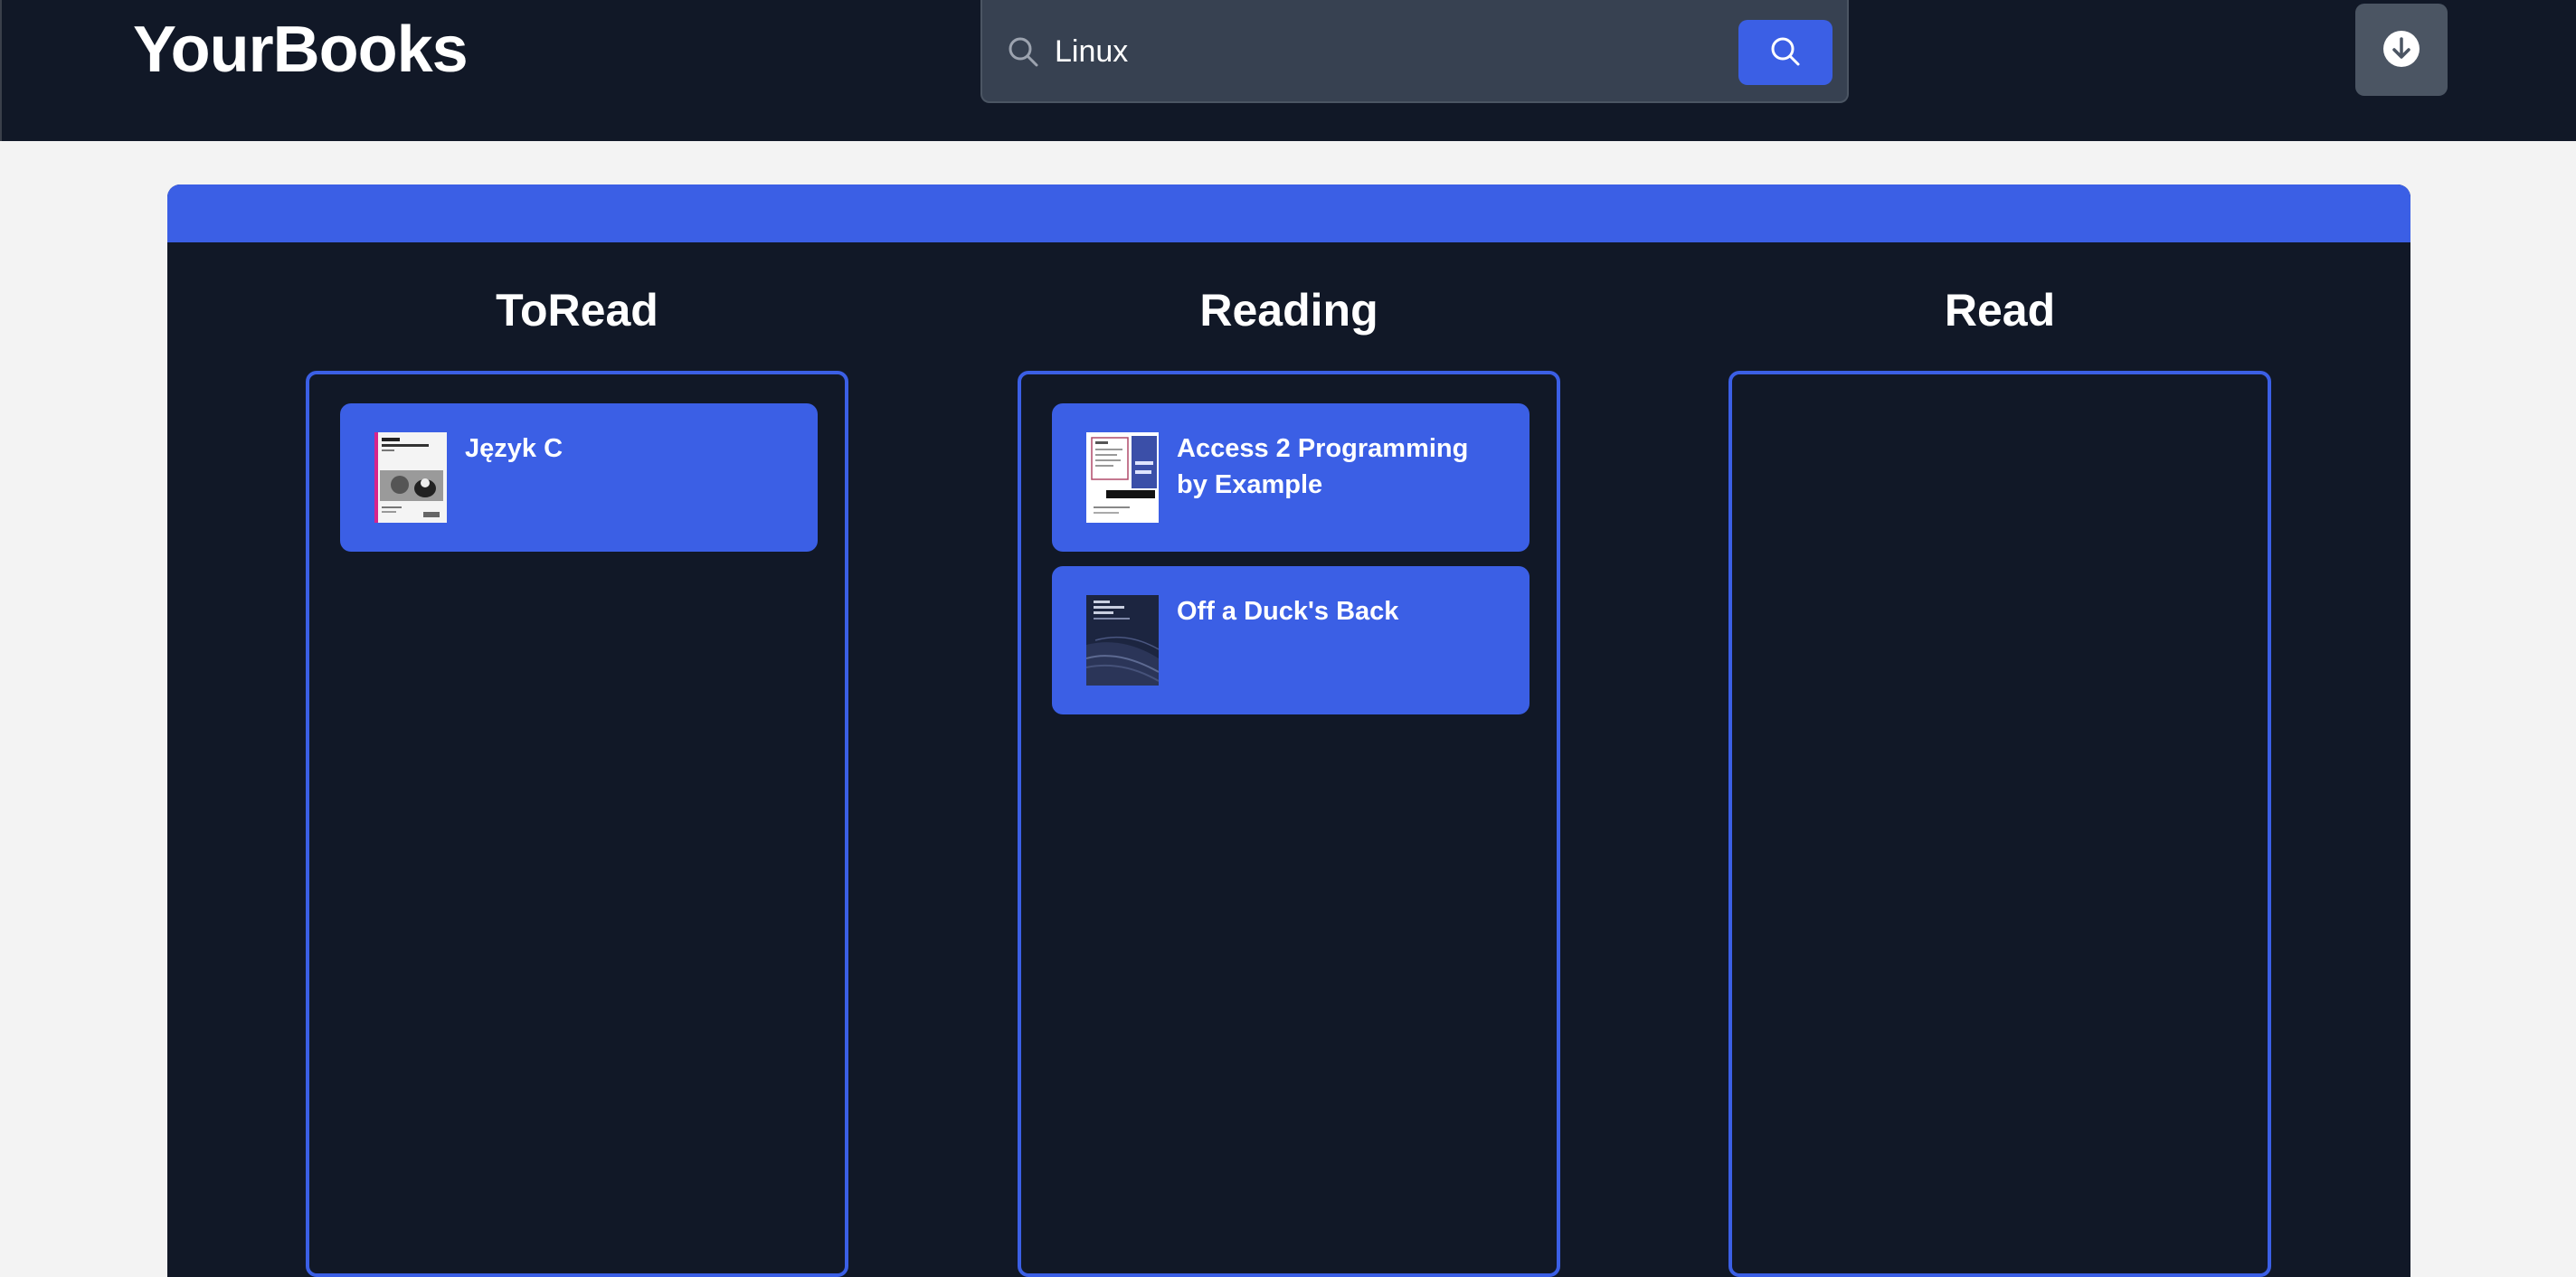 This screenshot has height=1277, width=2576. Describe the element at coordinates (577, 310) in the screenshot. I see `column-title-toread: ToRead` at that location.